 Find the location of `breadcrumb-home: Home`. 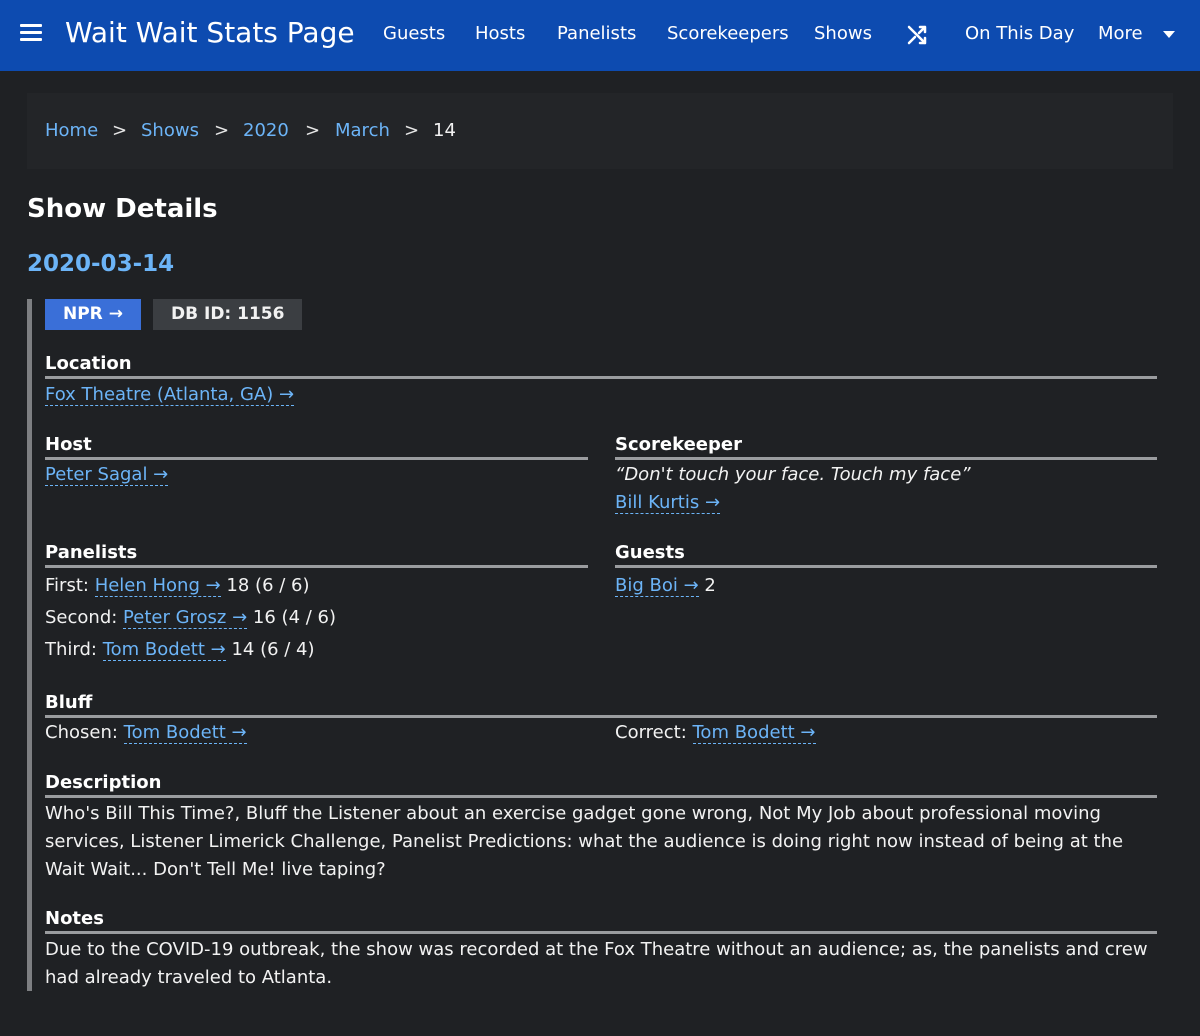

breadcrumb-home: Home is located at coordinates (71, 130).